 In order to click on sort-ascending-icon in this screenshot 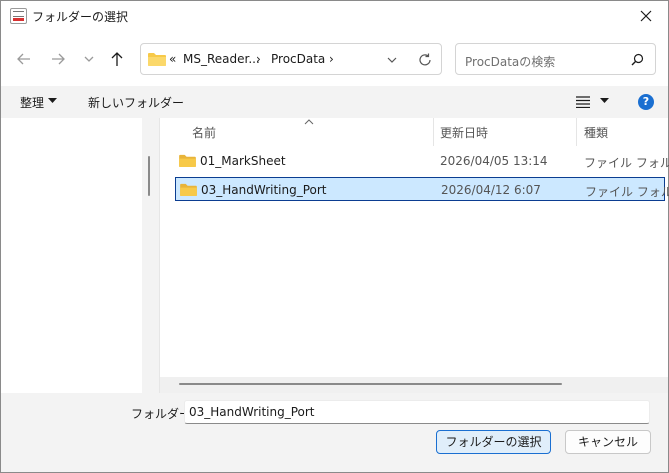, I will do `click(309, 122)`.